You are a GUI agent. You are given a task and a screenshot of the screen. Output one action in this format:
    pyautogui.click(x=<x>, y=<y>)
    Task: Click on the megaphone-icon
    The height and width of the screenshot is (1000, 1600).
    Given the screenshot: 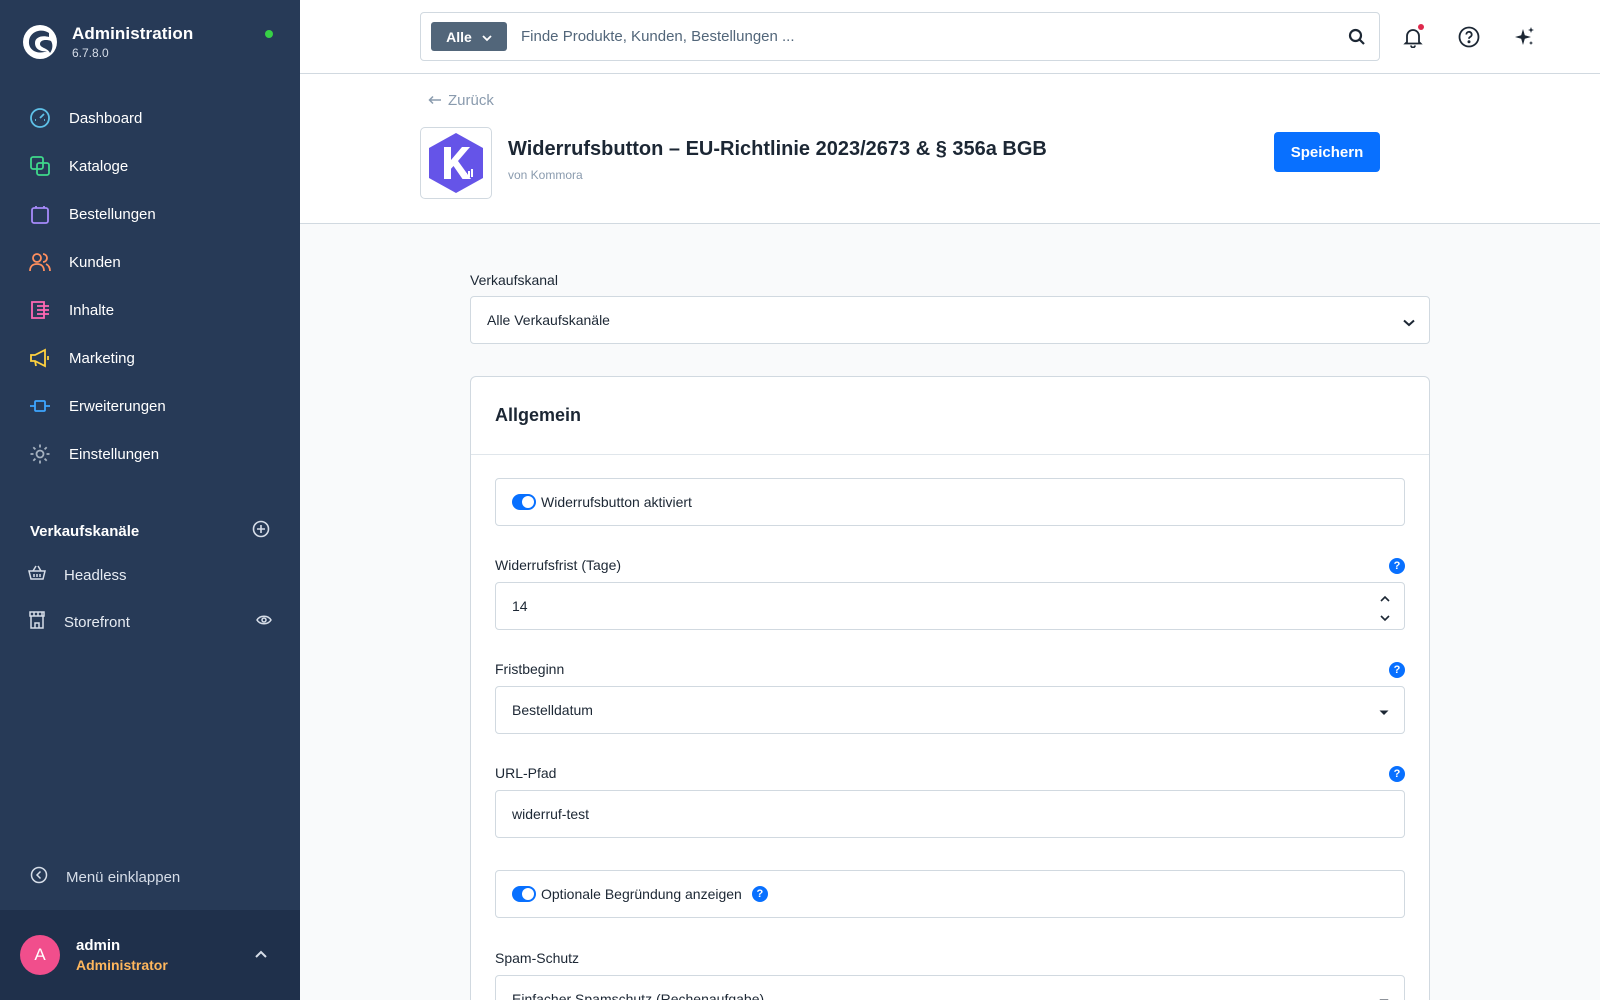 What is the action you would take?
    pyautogui.click(x=40, y=358)
    